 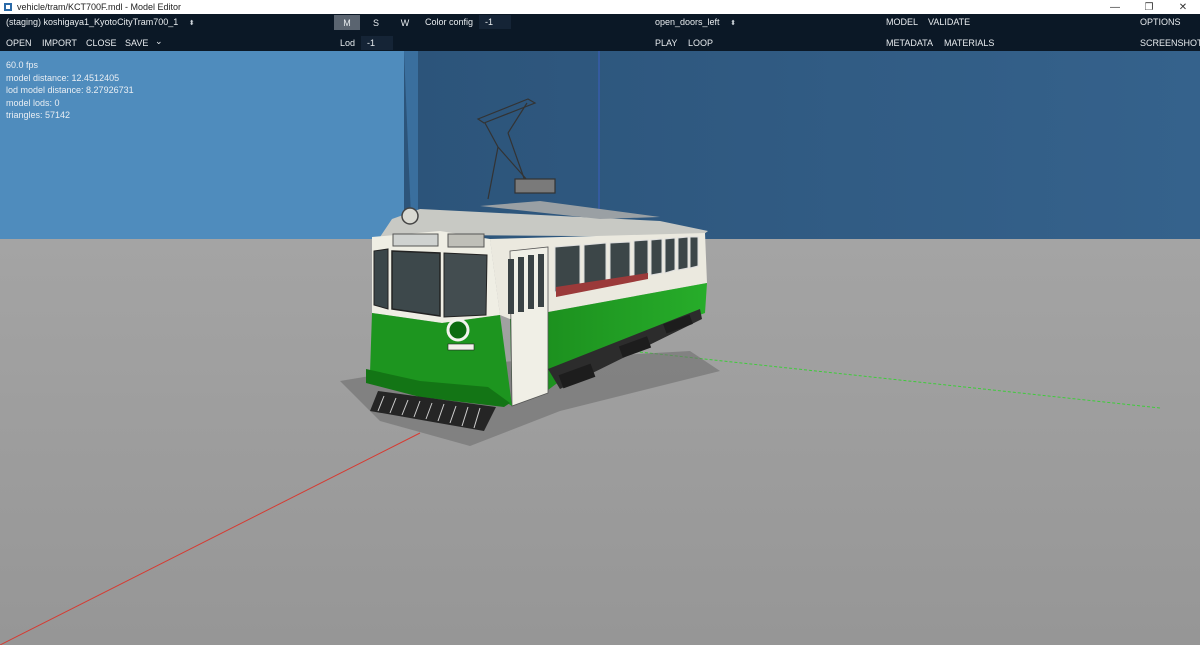 What do you see at coordinates (19, 43) in the screenshot?
I see `open-button: OPEN` at bounding box center [19, 43].